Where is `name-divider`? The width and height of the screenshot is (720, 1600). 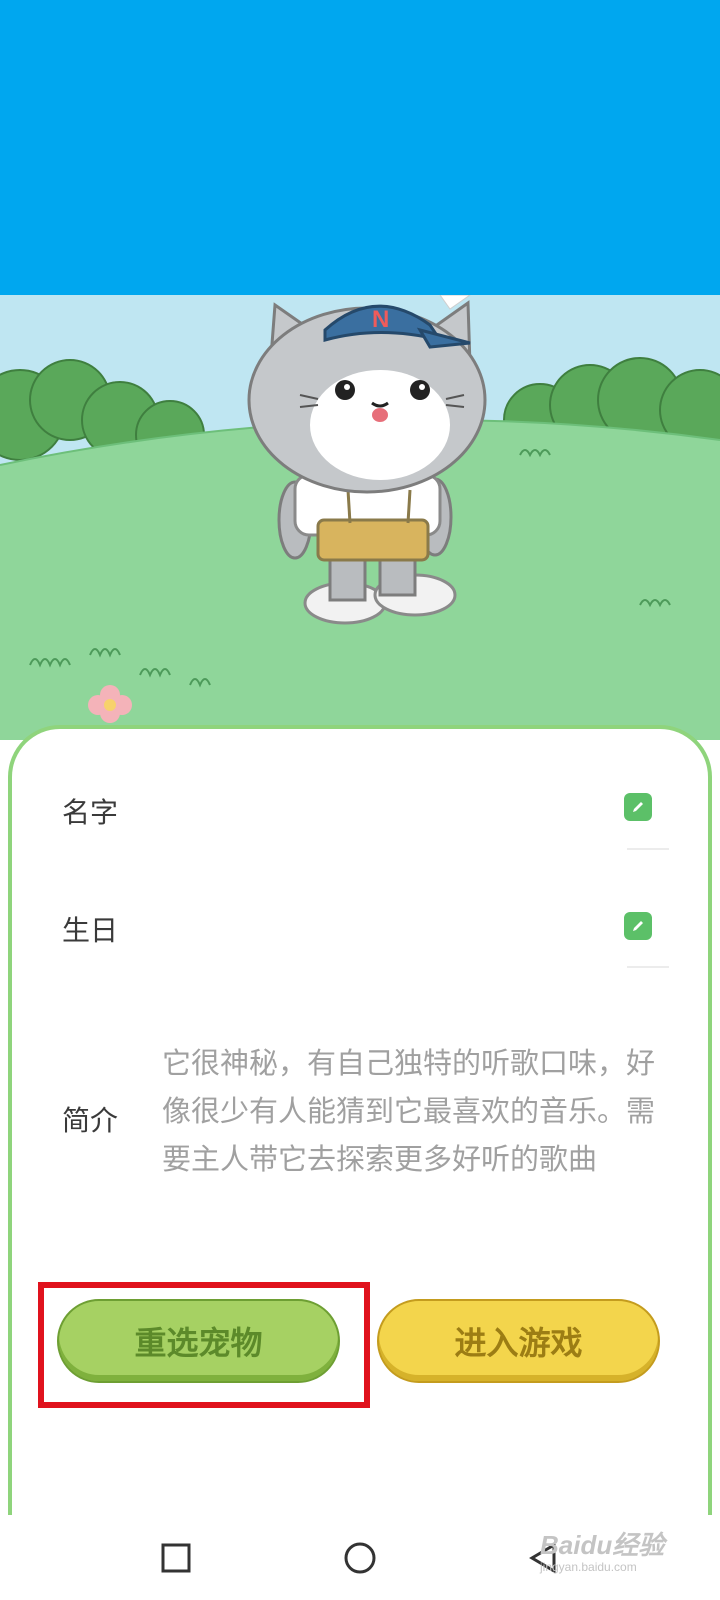 name-divider is located at coordinates (648, 849).